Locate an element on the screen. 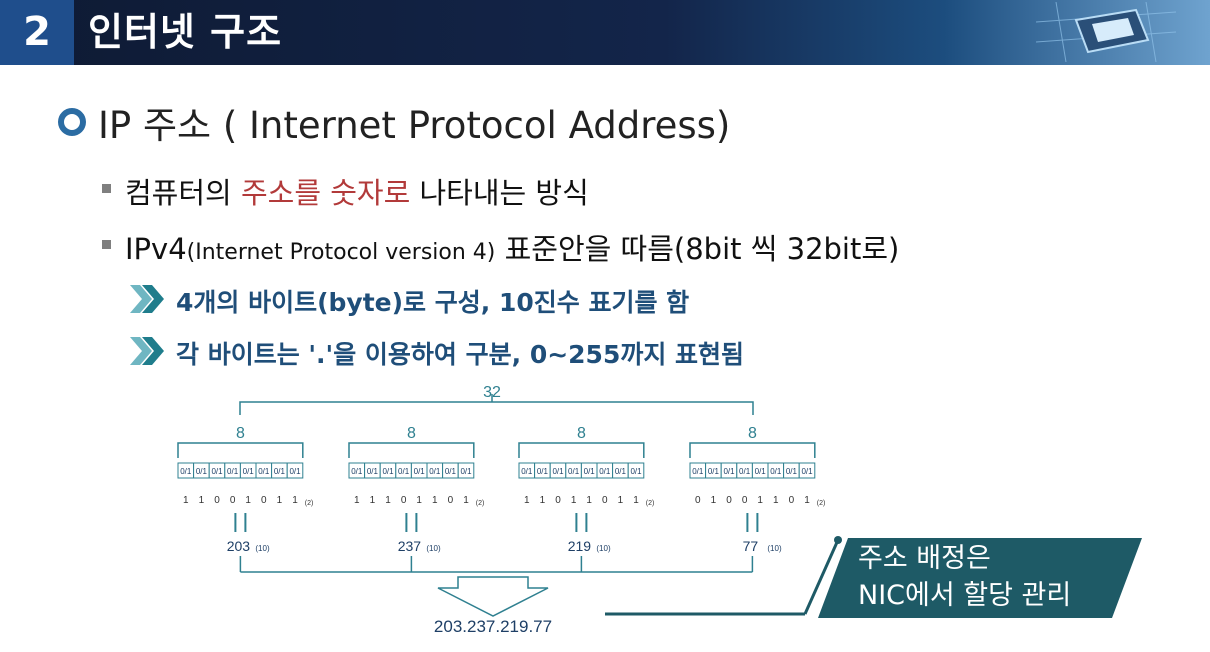  circuit-chip-icon is located at coordinates (1106, 32).